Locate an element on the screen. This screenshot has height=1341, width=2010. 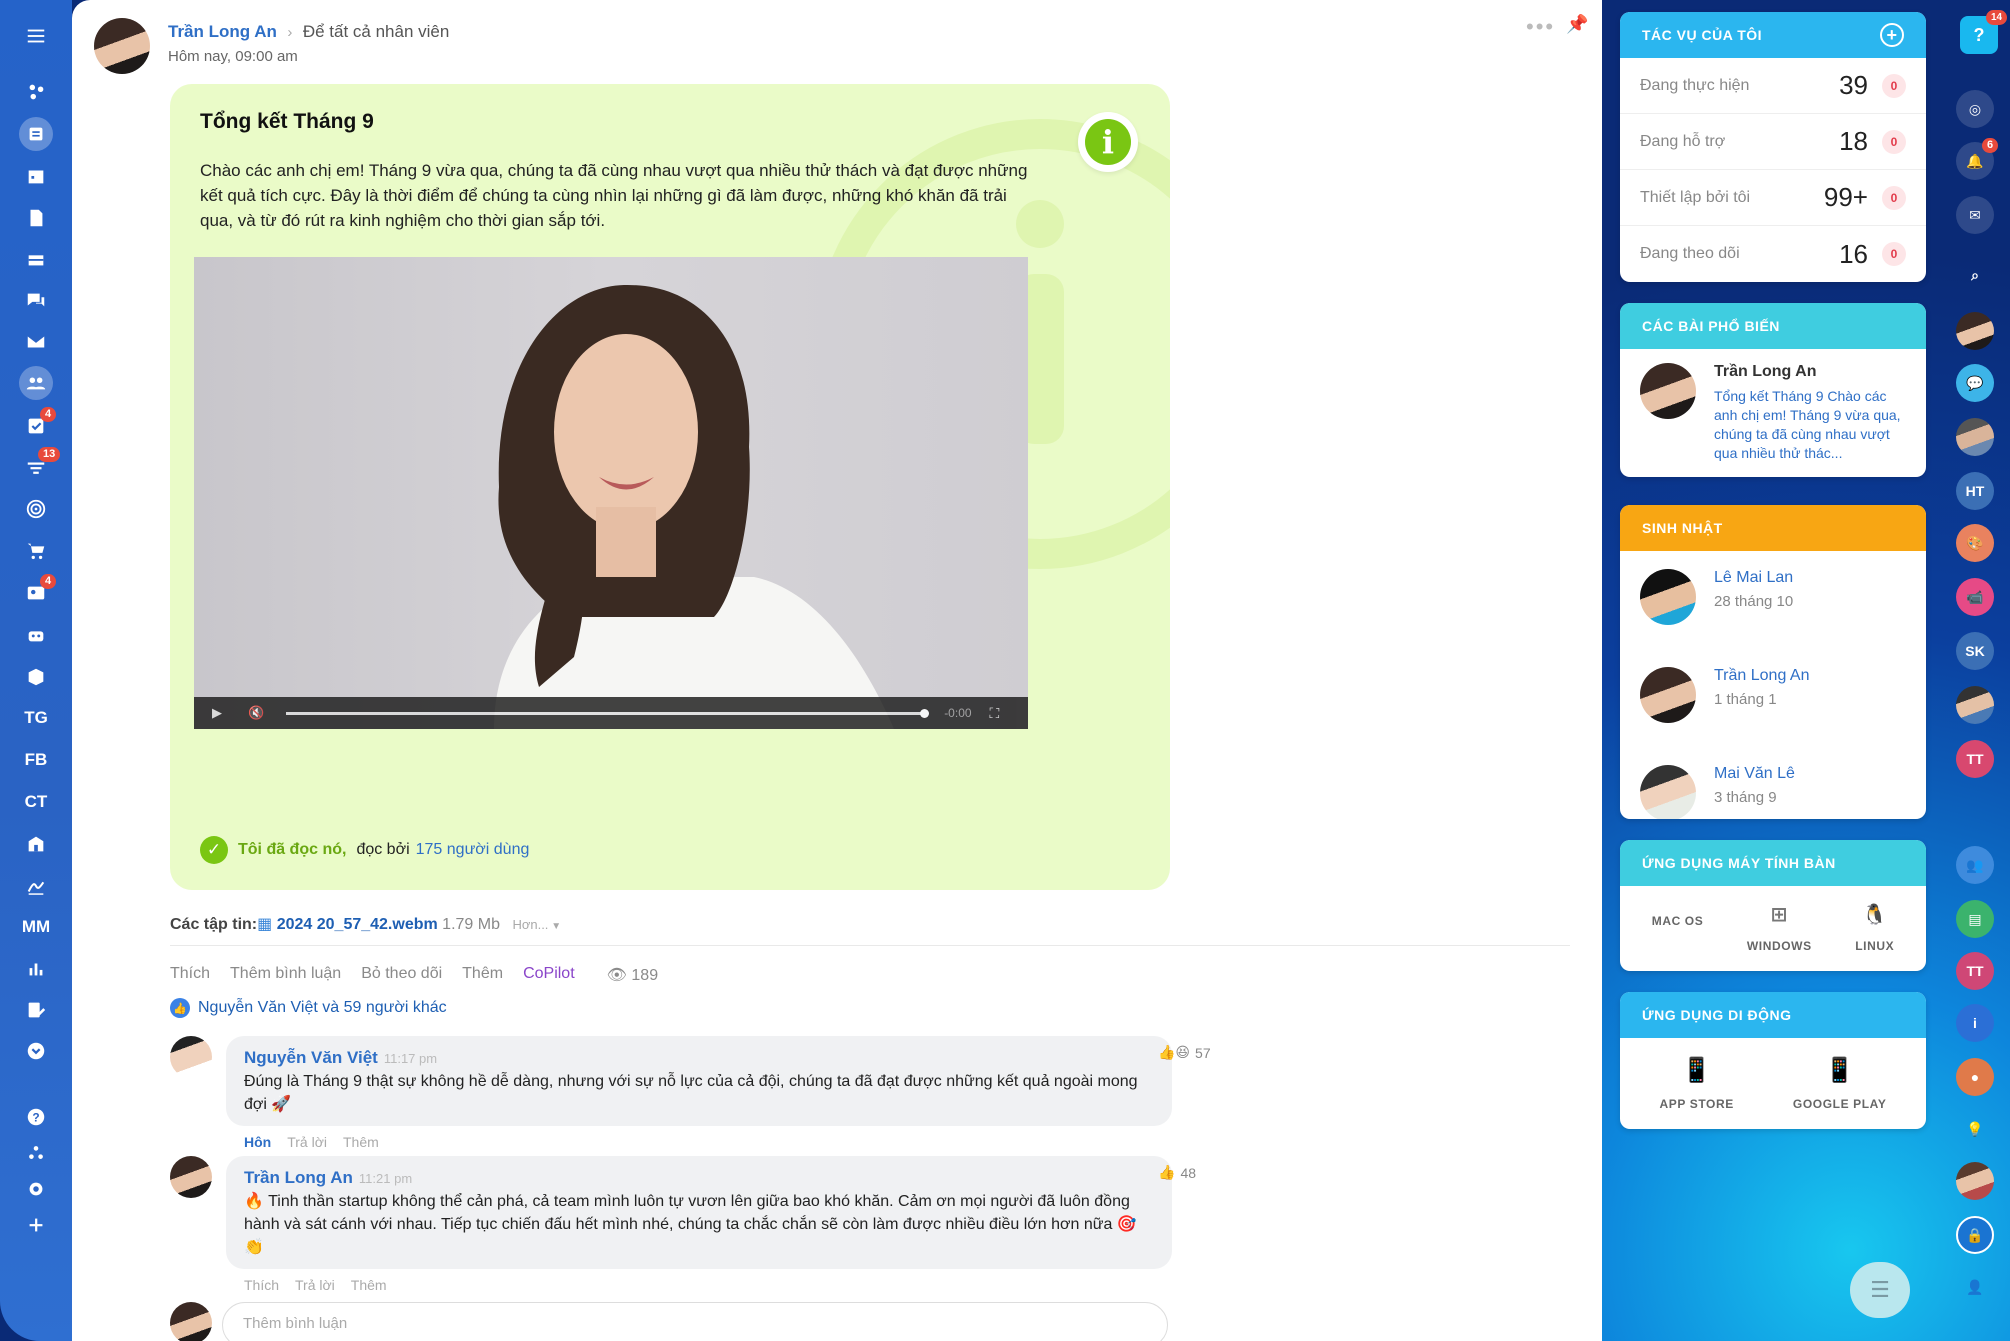
chart-icon is located at coordinates (36, 969).